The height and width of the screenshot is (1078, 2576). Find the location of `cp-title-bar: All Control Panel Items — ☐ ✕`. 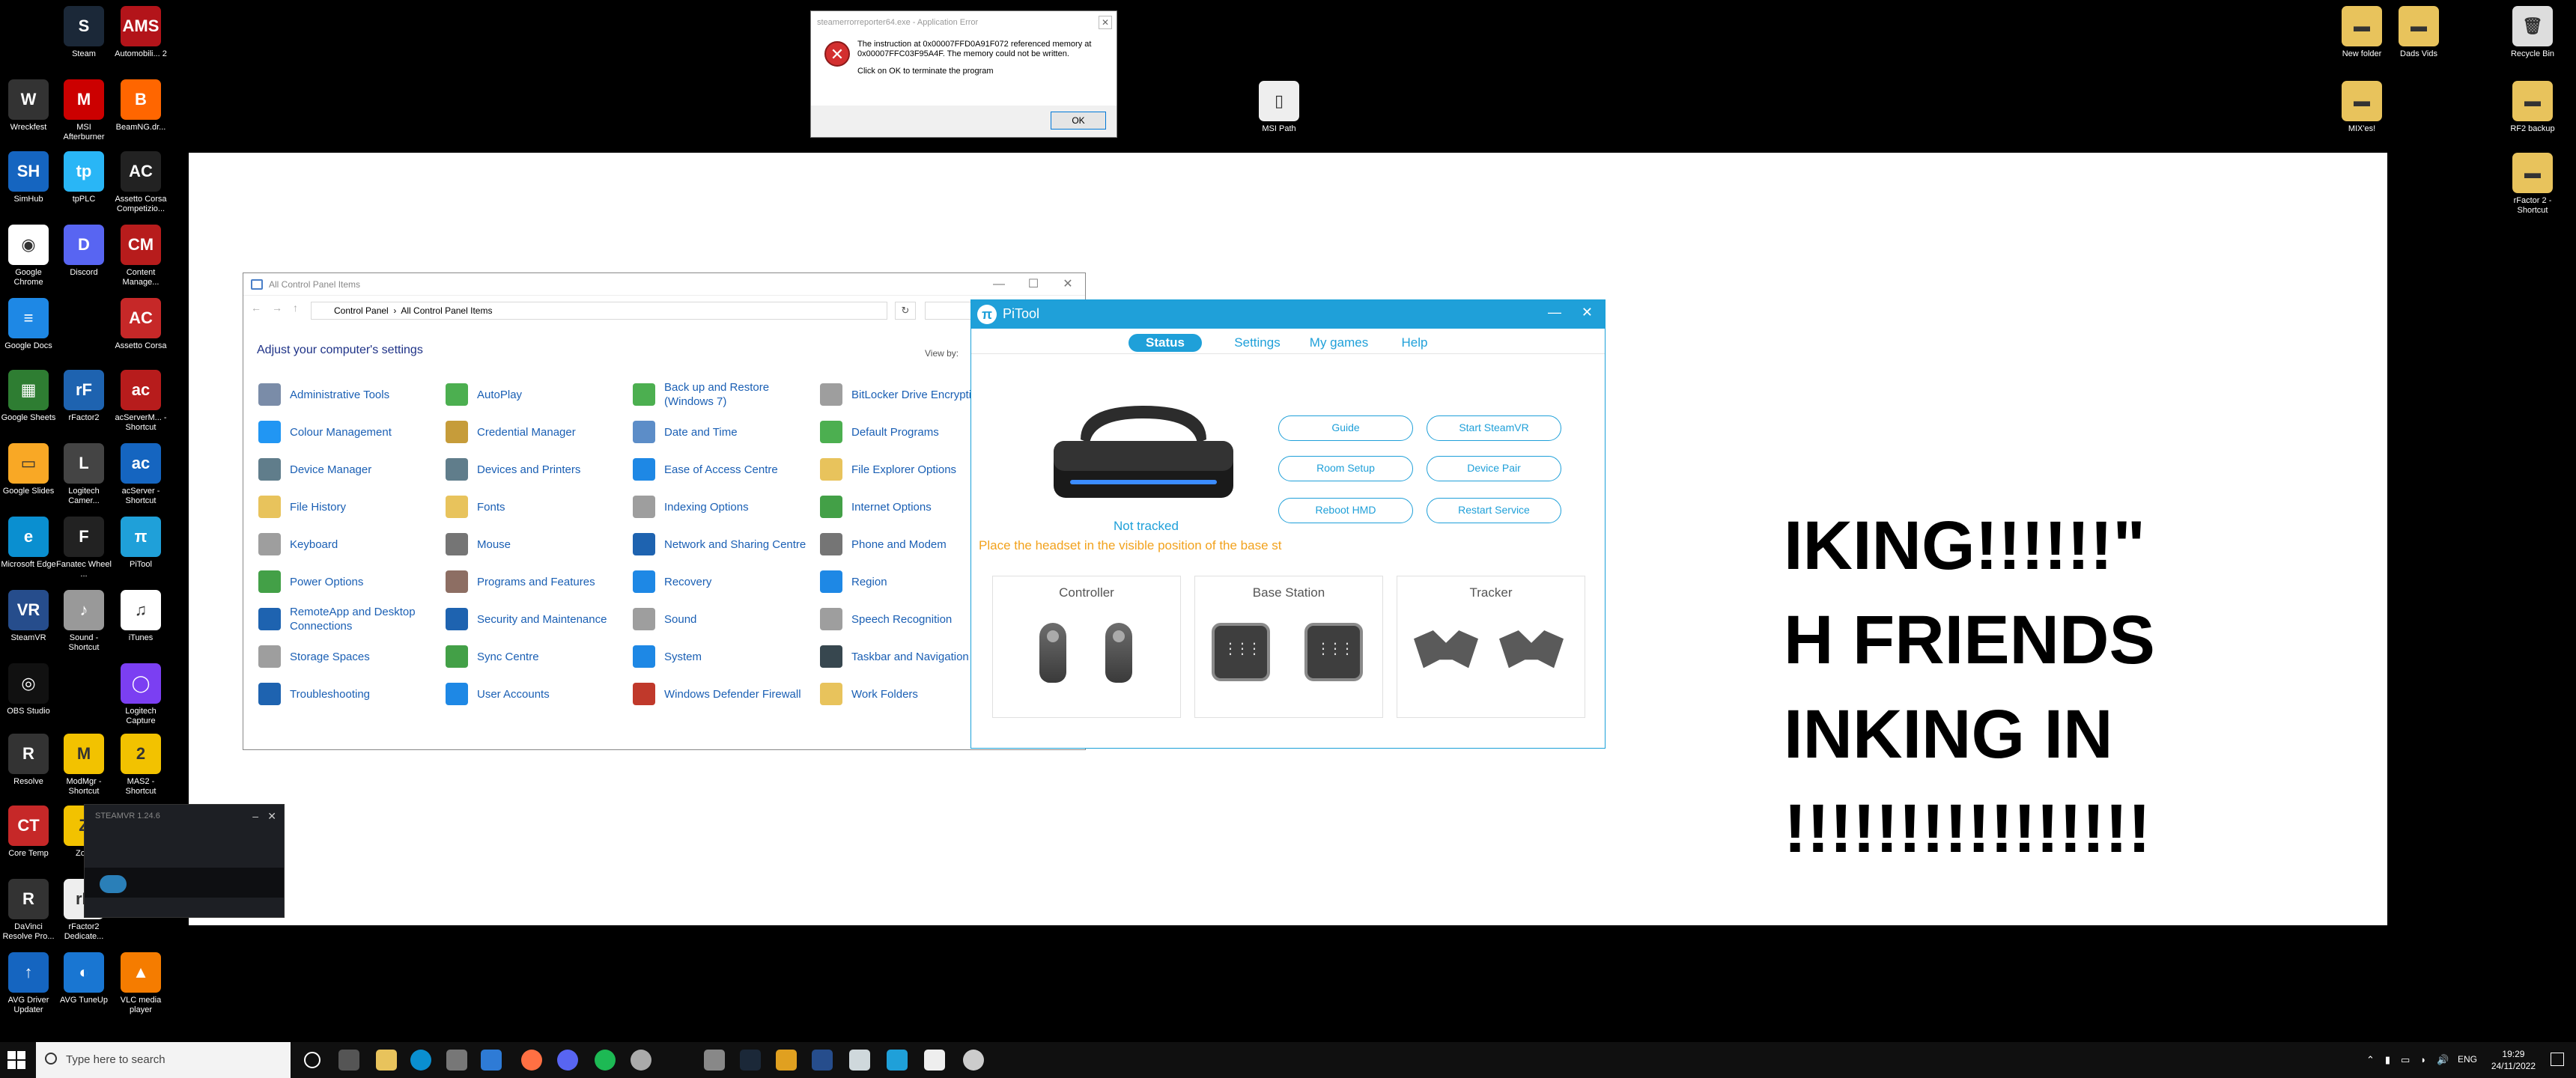

cp-title-bar: All Control Panel Items — ☐ ✕ is located at coordinates (664, 284).